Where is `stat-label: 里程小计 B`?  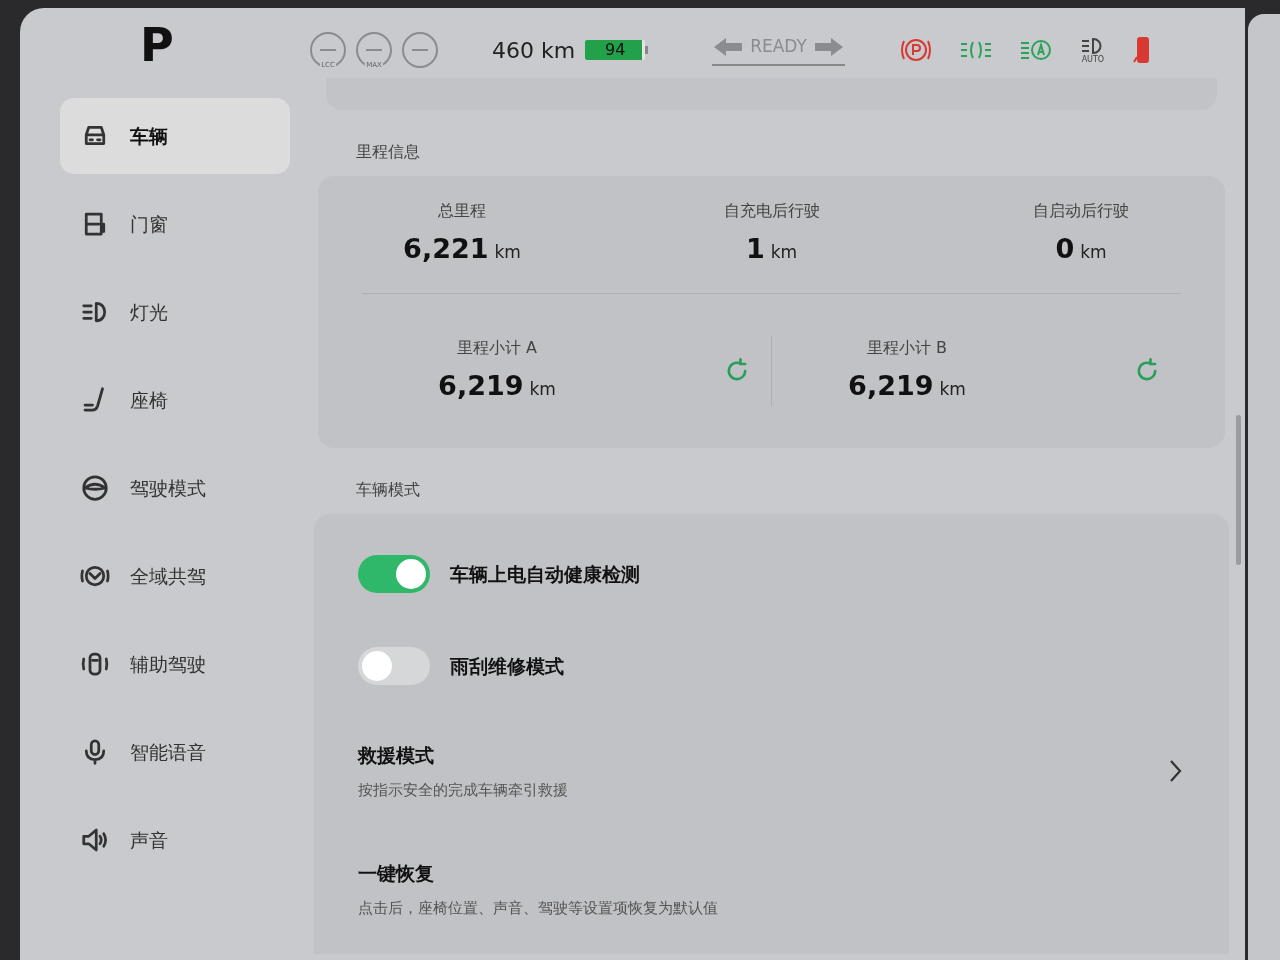 stat-label: 里程小计 B is located at coordinates (907, 347).